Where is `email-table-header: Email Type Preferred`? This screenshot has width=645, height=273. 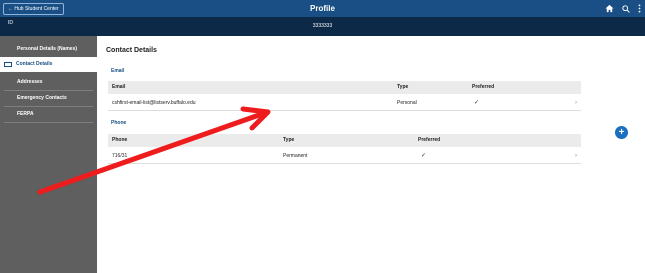 email-table-header: Email Type Preferred is located at coordinates (344, 87).